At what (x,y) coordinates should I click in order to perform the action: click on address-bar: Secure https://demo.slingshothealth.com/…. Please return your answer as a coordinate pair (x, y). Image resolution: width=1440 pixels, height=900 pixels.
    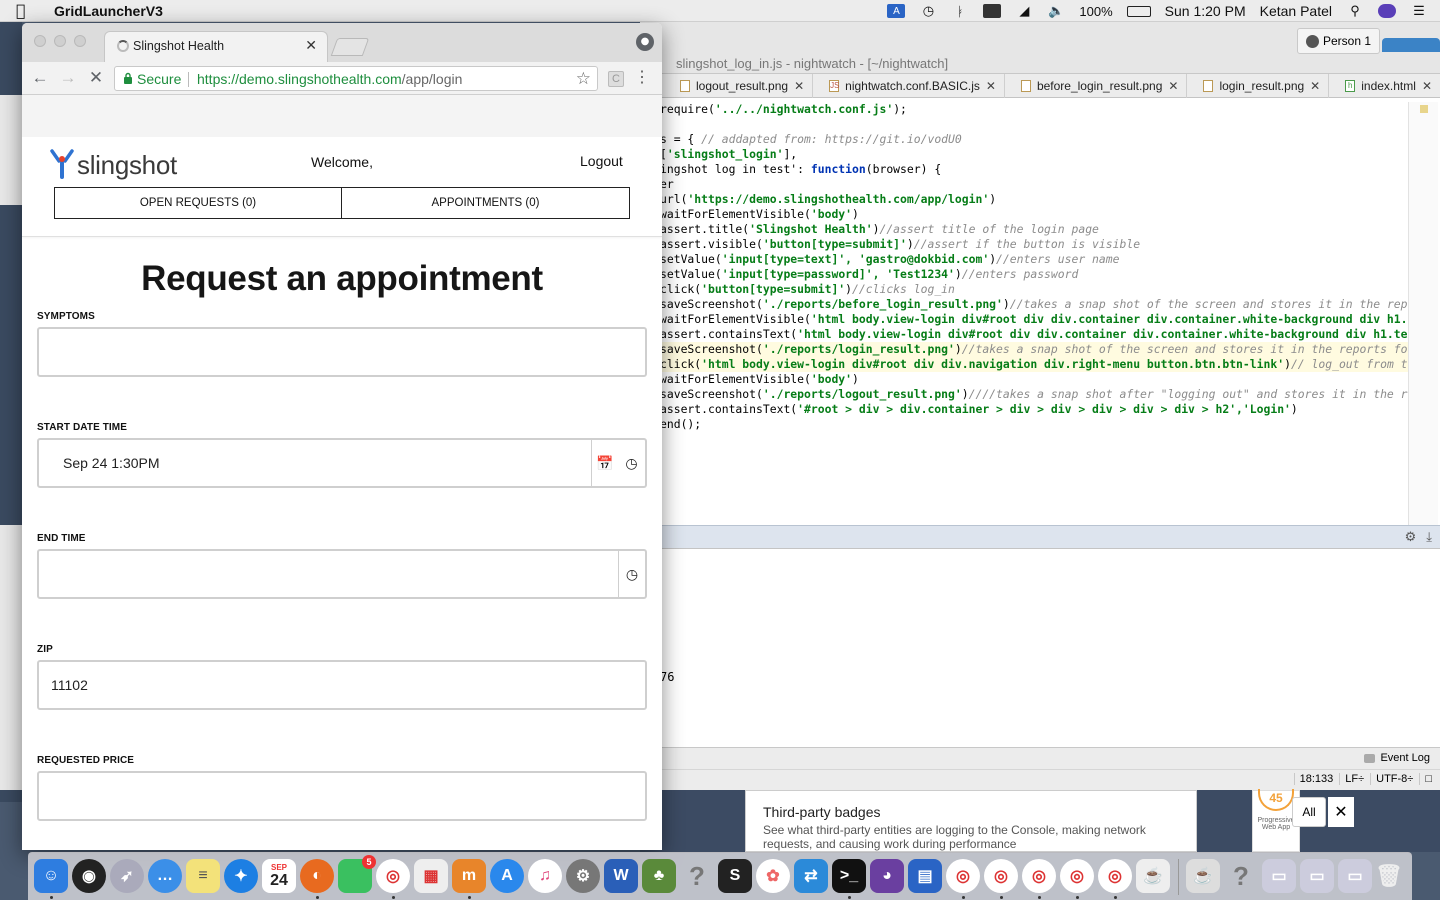
    Looking at the image, I should click on (356, 78).